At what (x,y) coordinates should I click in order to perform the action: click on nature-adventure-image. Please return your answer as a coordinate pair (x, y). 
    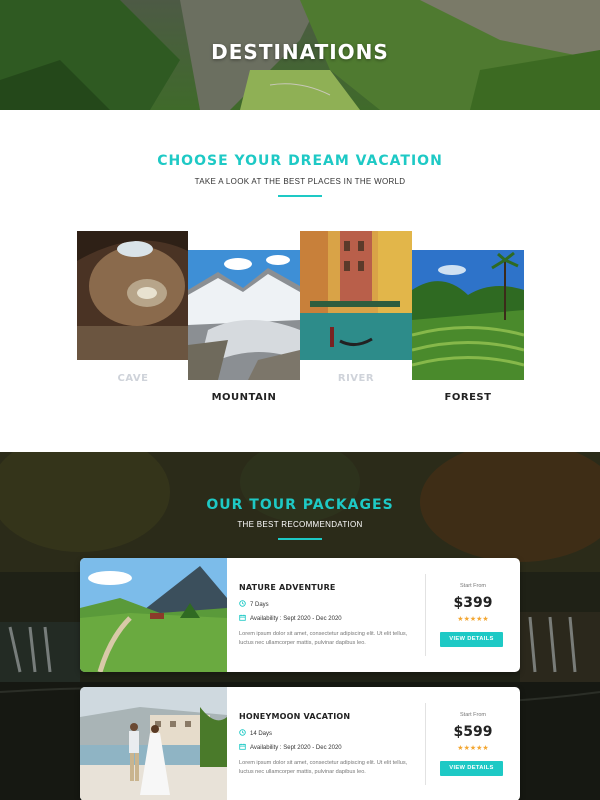
    Looking at the image, I should click on (153, 615).